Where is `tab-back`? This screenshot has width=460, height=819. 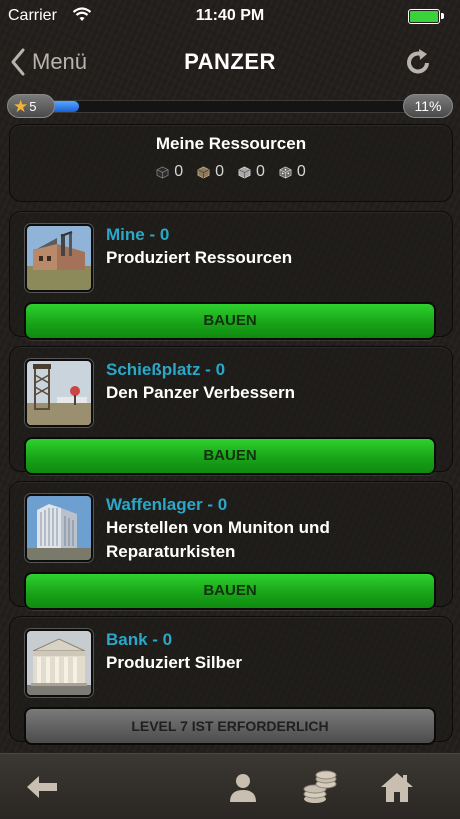
tab-back is located at coordinates (42, 787).